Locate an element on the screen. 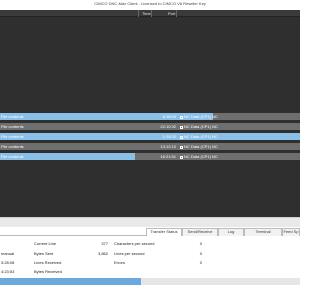 This screenshot has width=320, height=300. queue-column-header: Time Port is located at coordinates (150, 13).